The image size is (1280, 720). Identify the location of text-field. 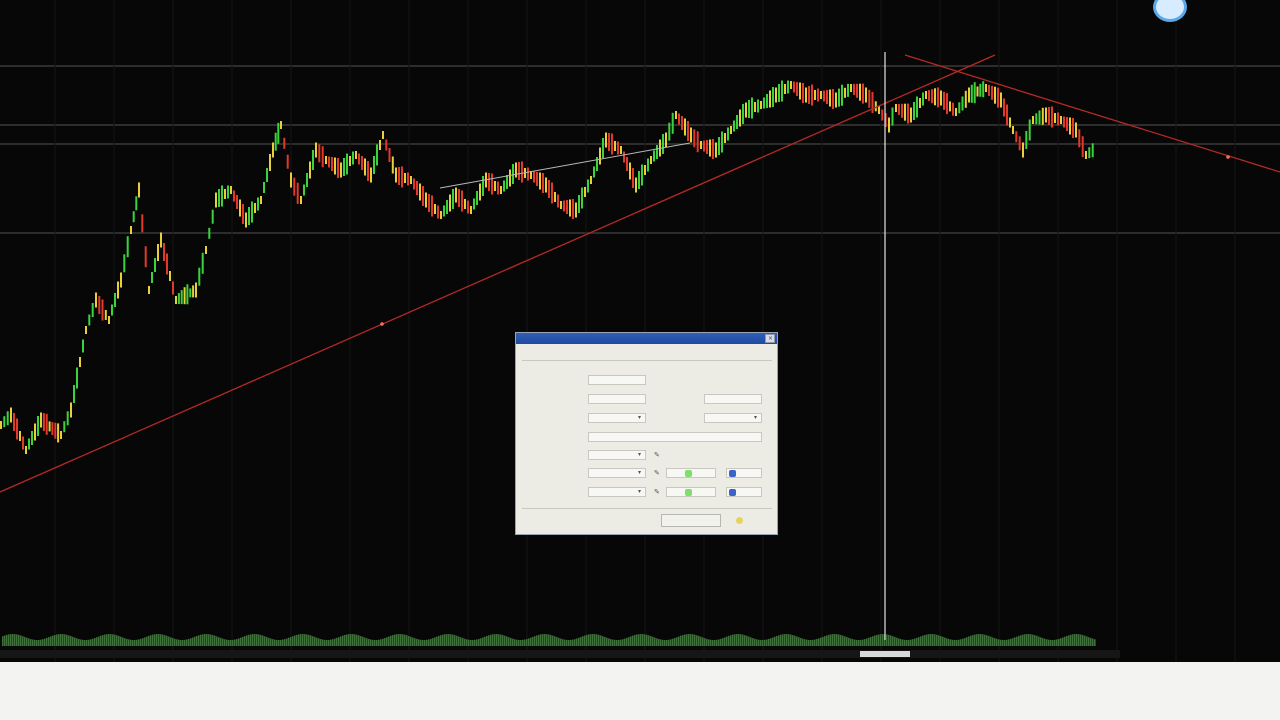
(733, 399).